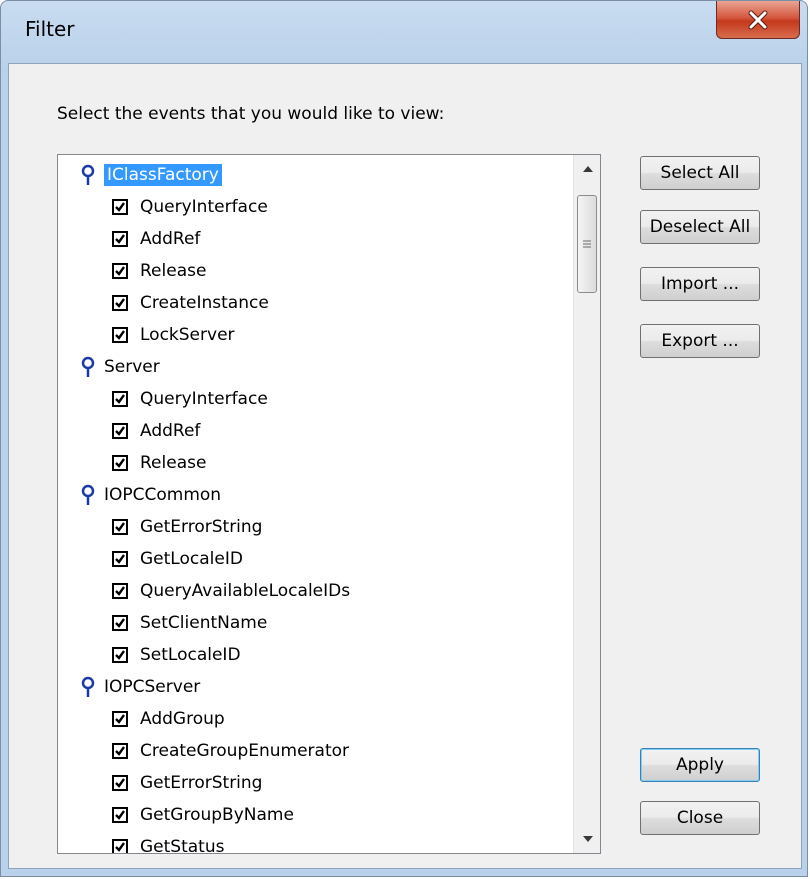 This screenshot has width=810, height=879. I want to click on tree-group-label: Server, so click(132, 367).